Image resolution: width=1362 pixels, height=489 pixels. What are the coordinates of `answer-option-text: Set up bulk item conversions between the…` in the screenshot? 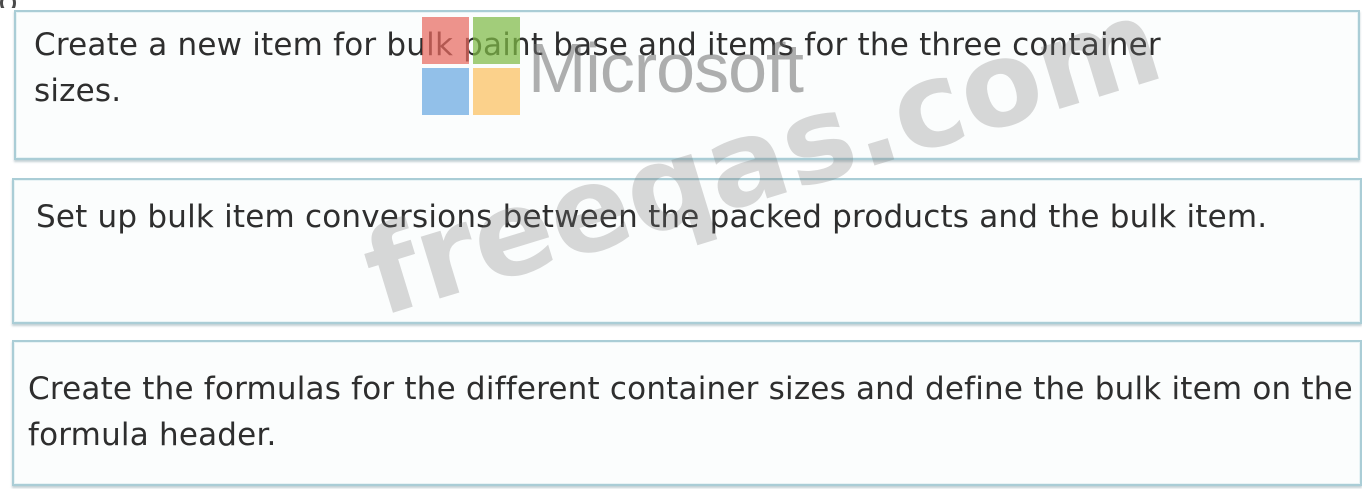 It's located at (652, 217).